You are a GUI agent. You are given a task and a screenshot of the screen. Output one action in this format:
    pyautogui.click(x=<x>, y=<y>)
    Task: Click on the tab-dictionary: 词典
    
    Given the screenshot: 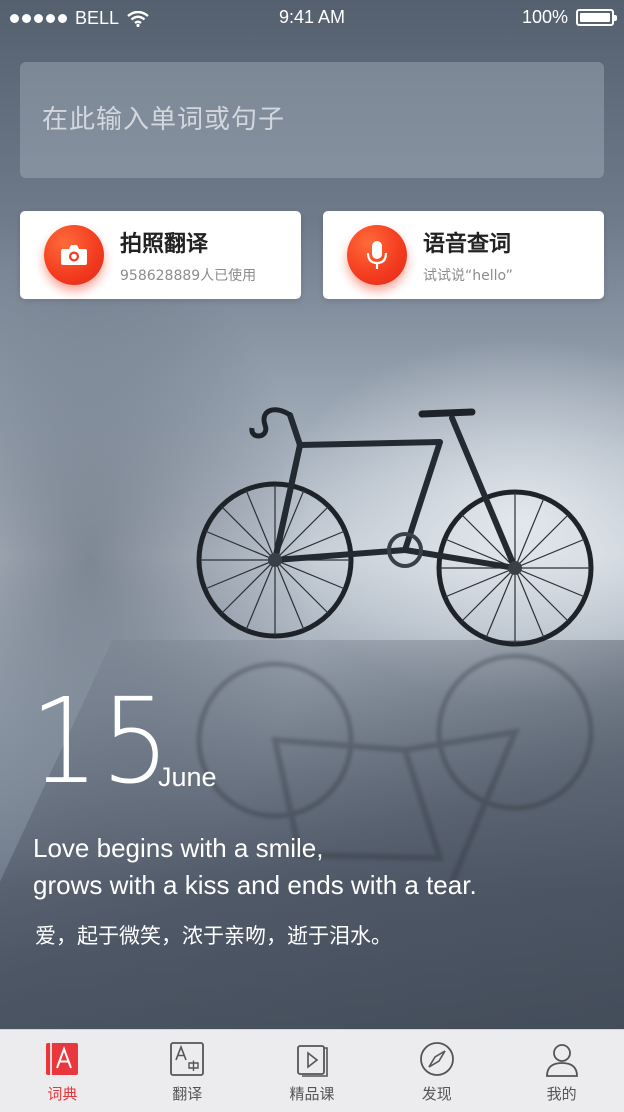 What is the action you would take?
    pyautogui.click(x=62, y=1071)
    